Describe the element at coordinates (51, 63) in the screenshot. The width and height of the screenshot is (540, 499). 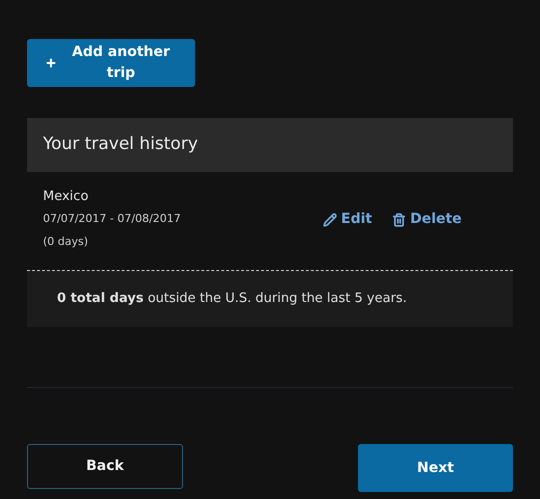
I see `plus-icon` at that location.